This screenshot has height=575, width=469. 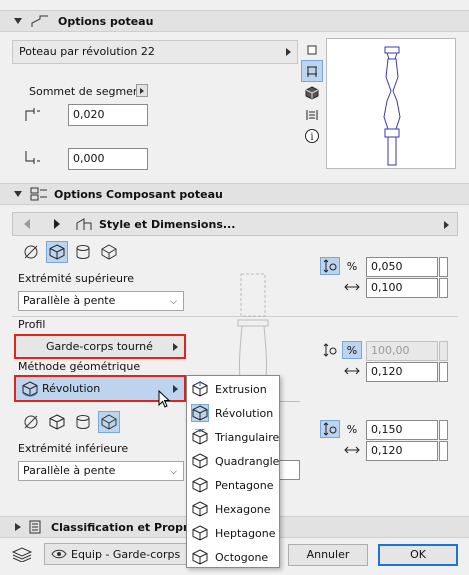 I want to click on chamfer-end-button, so click(x=109, y=252).